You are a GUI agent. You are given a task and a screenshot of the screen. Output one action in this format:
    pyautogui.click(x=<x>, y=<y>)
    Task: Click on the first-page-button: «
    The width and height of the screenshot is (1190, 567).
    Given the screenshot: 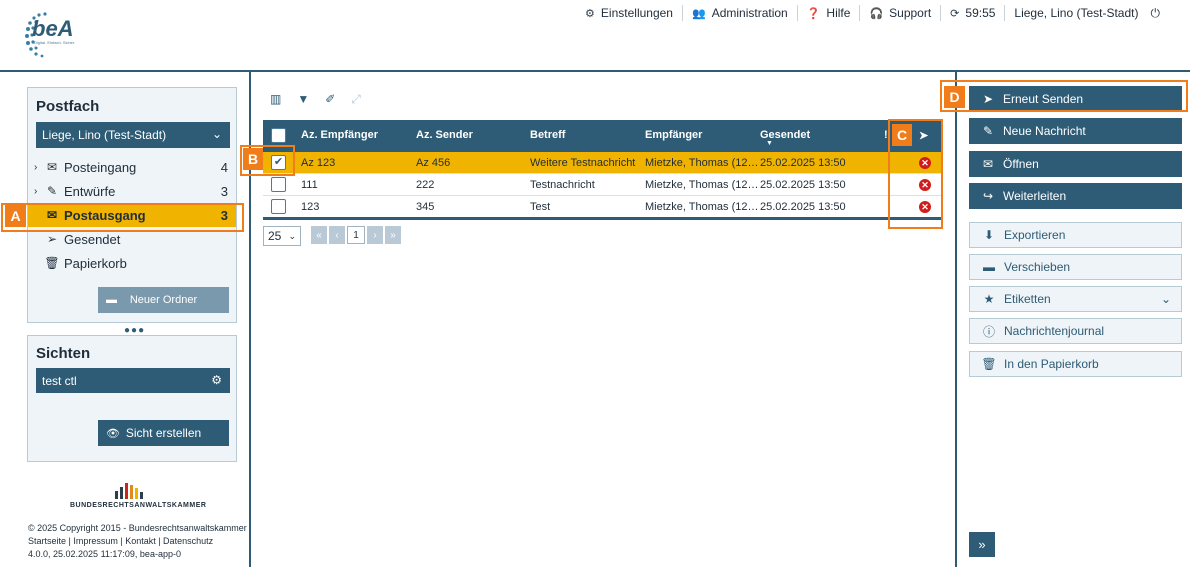 What is the action you would take?
    pyautogui.click(x=319, y=235)
    